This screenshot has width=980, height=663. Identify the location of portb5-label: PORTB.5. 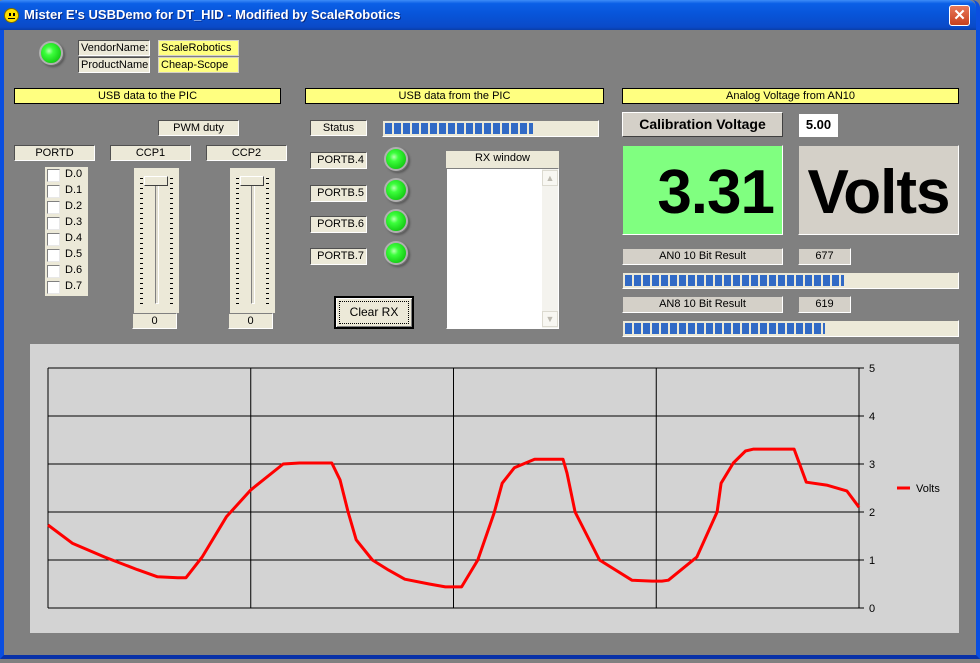
(338, 193).